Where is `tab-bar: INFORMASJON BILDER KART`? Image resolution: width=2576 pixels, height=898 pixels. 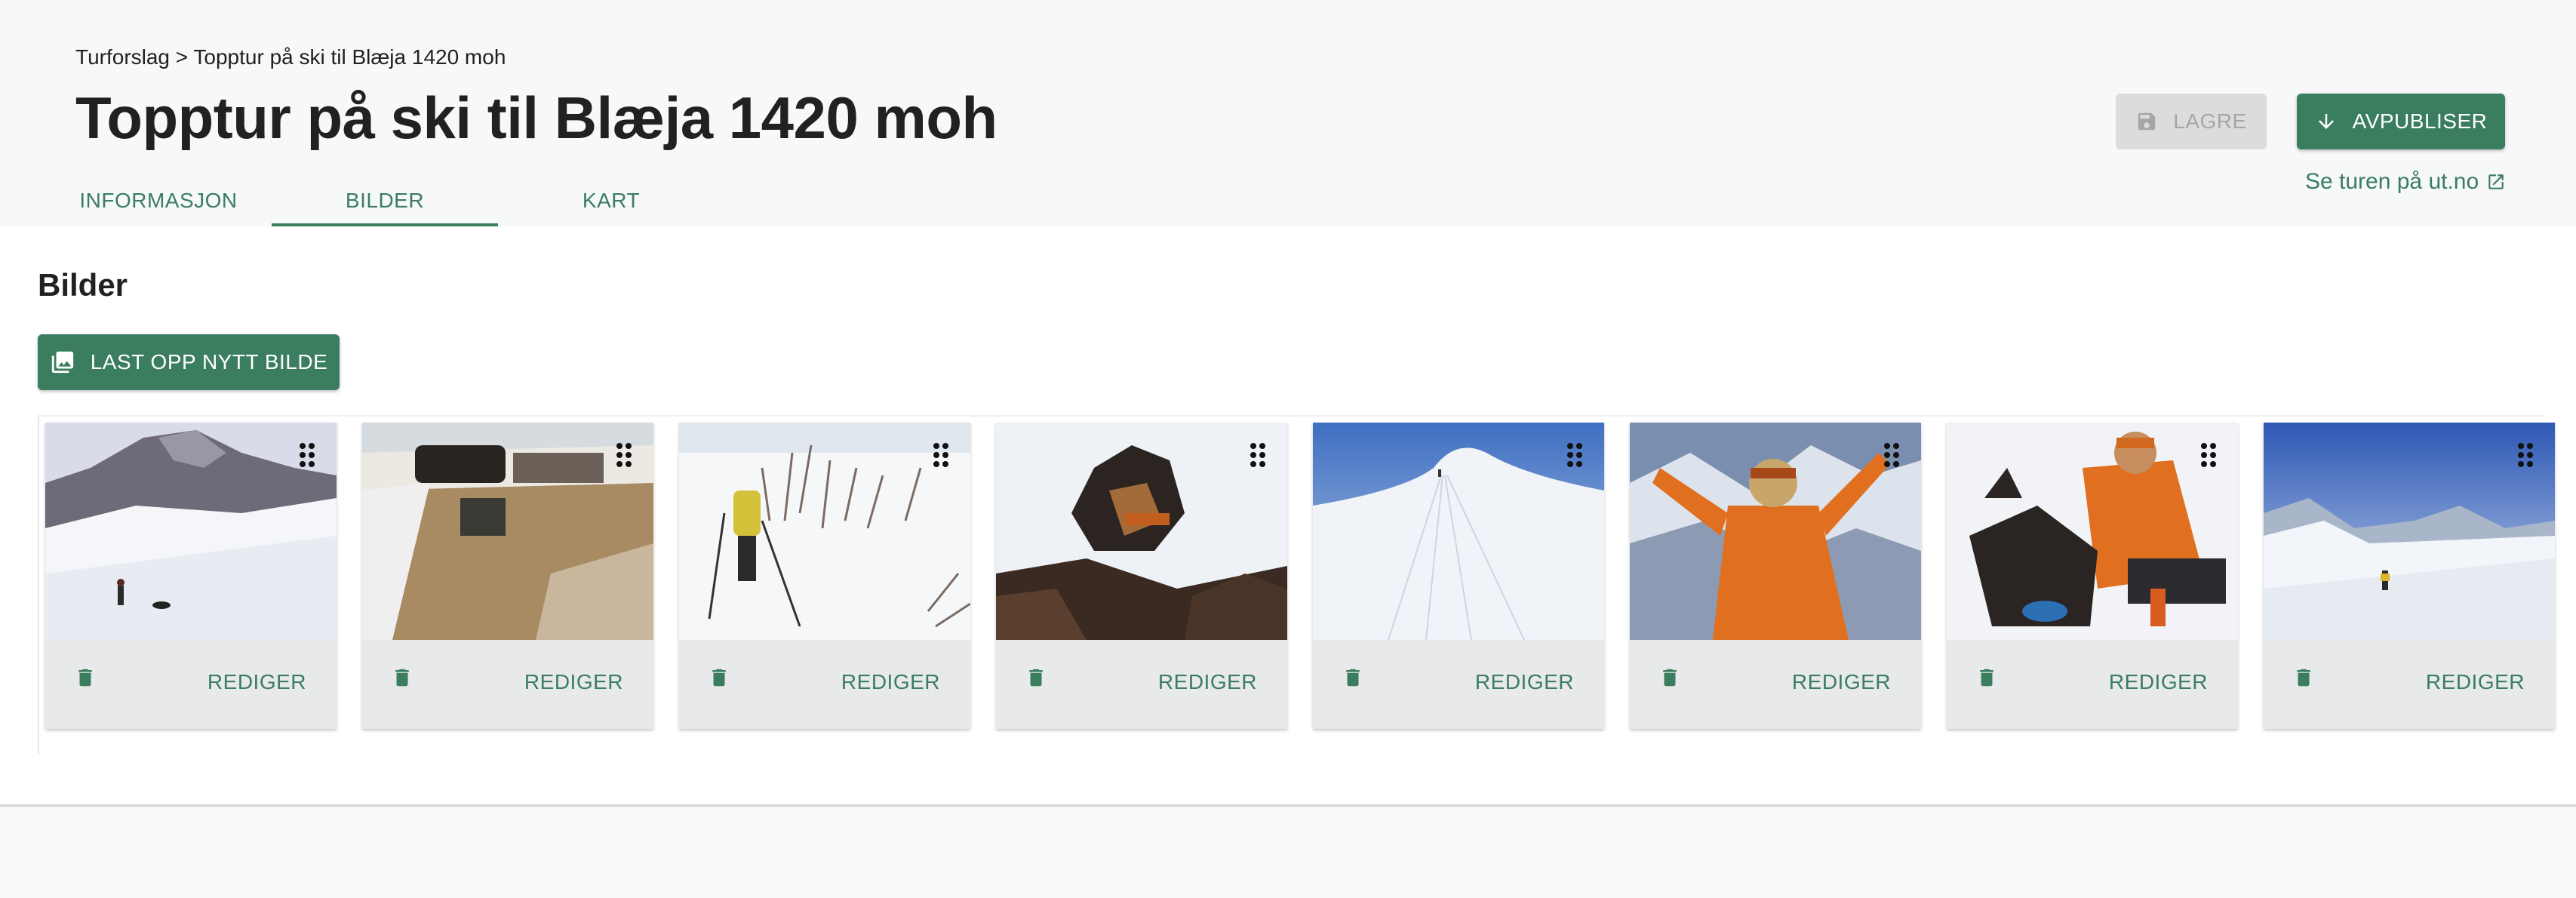 tab-bar: INFORMASJON BILDER KART is located at coordinates (384, 201).